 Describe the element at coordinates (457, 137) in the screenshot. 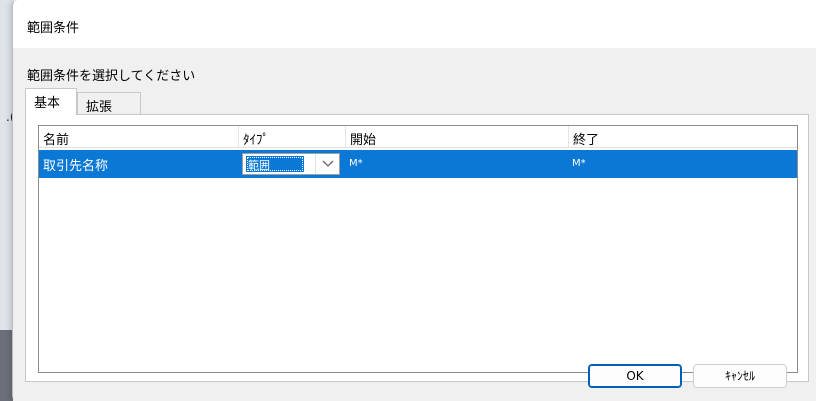

I see `column-header-start: 開始` at that location.